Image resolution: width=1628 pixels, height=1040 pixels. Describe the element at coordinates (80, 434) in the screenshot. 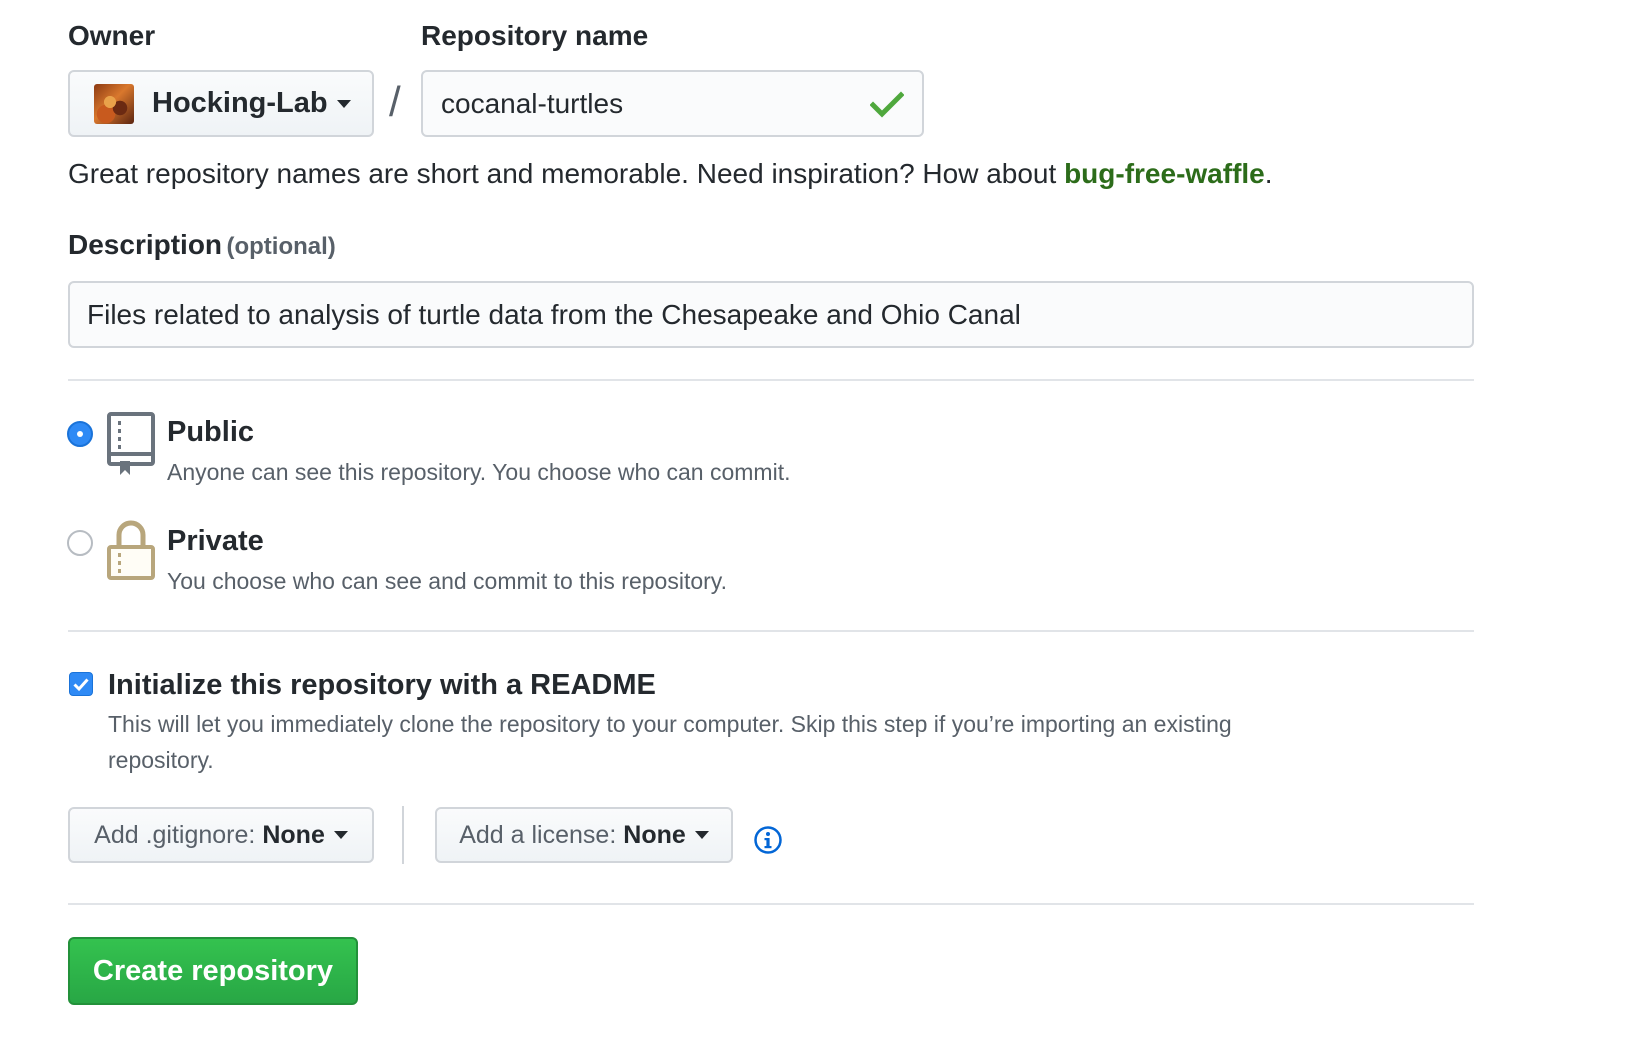

I see `public-radio` at that location.